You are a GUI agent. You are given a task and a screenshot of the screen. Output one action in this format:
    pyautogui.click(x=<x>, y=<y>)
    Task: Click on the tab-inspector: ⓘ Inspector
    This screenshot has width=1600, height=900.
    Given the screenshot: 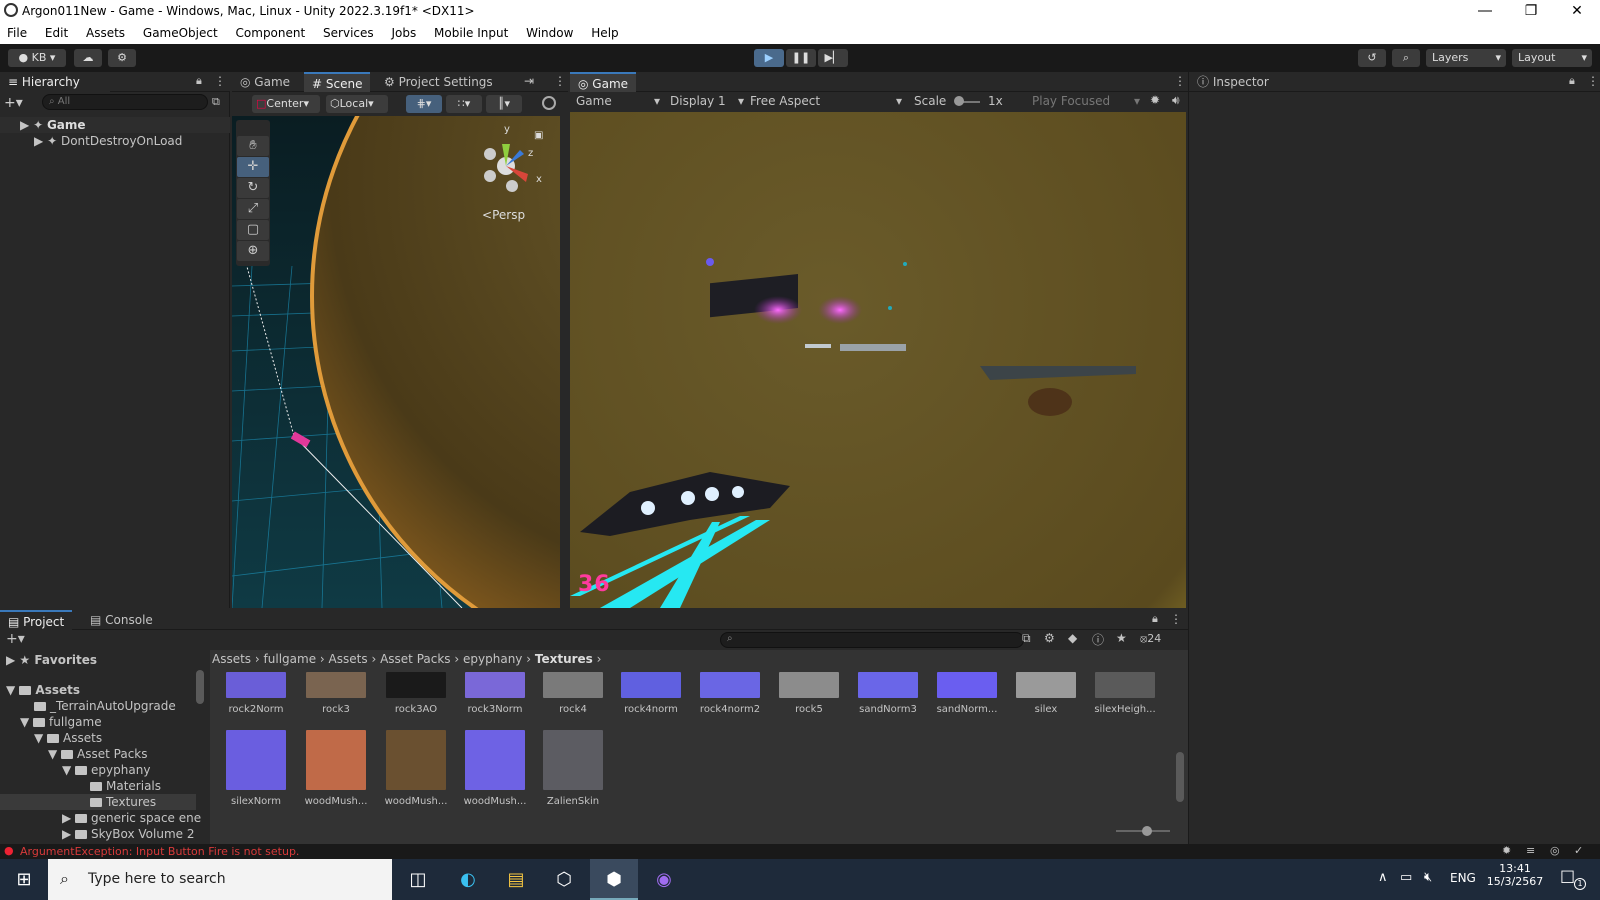 What is the action you would take?
    pyautogui.click(x=1233, y=82)
    